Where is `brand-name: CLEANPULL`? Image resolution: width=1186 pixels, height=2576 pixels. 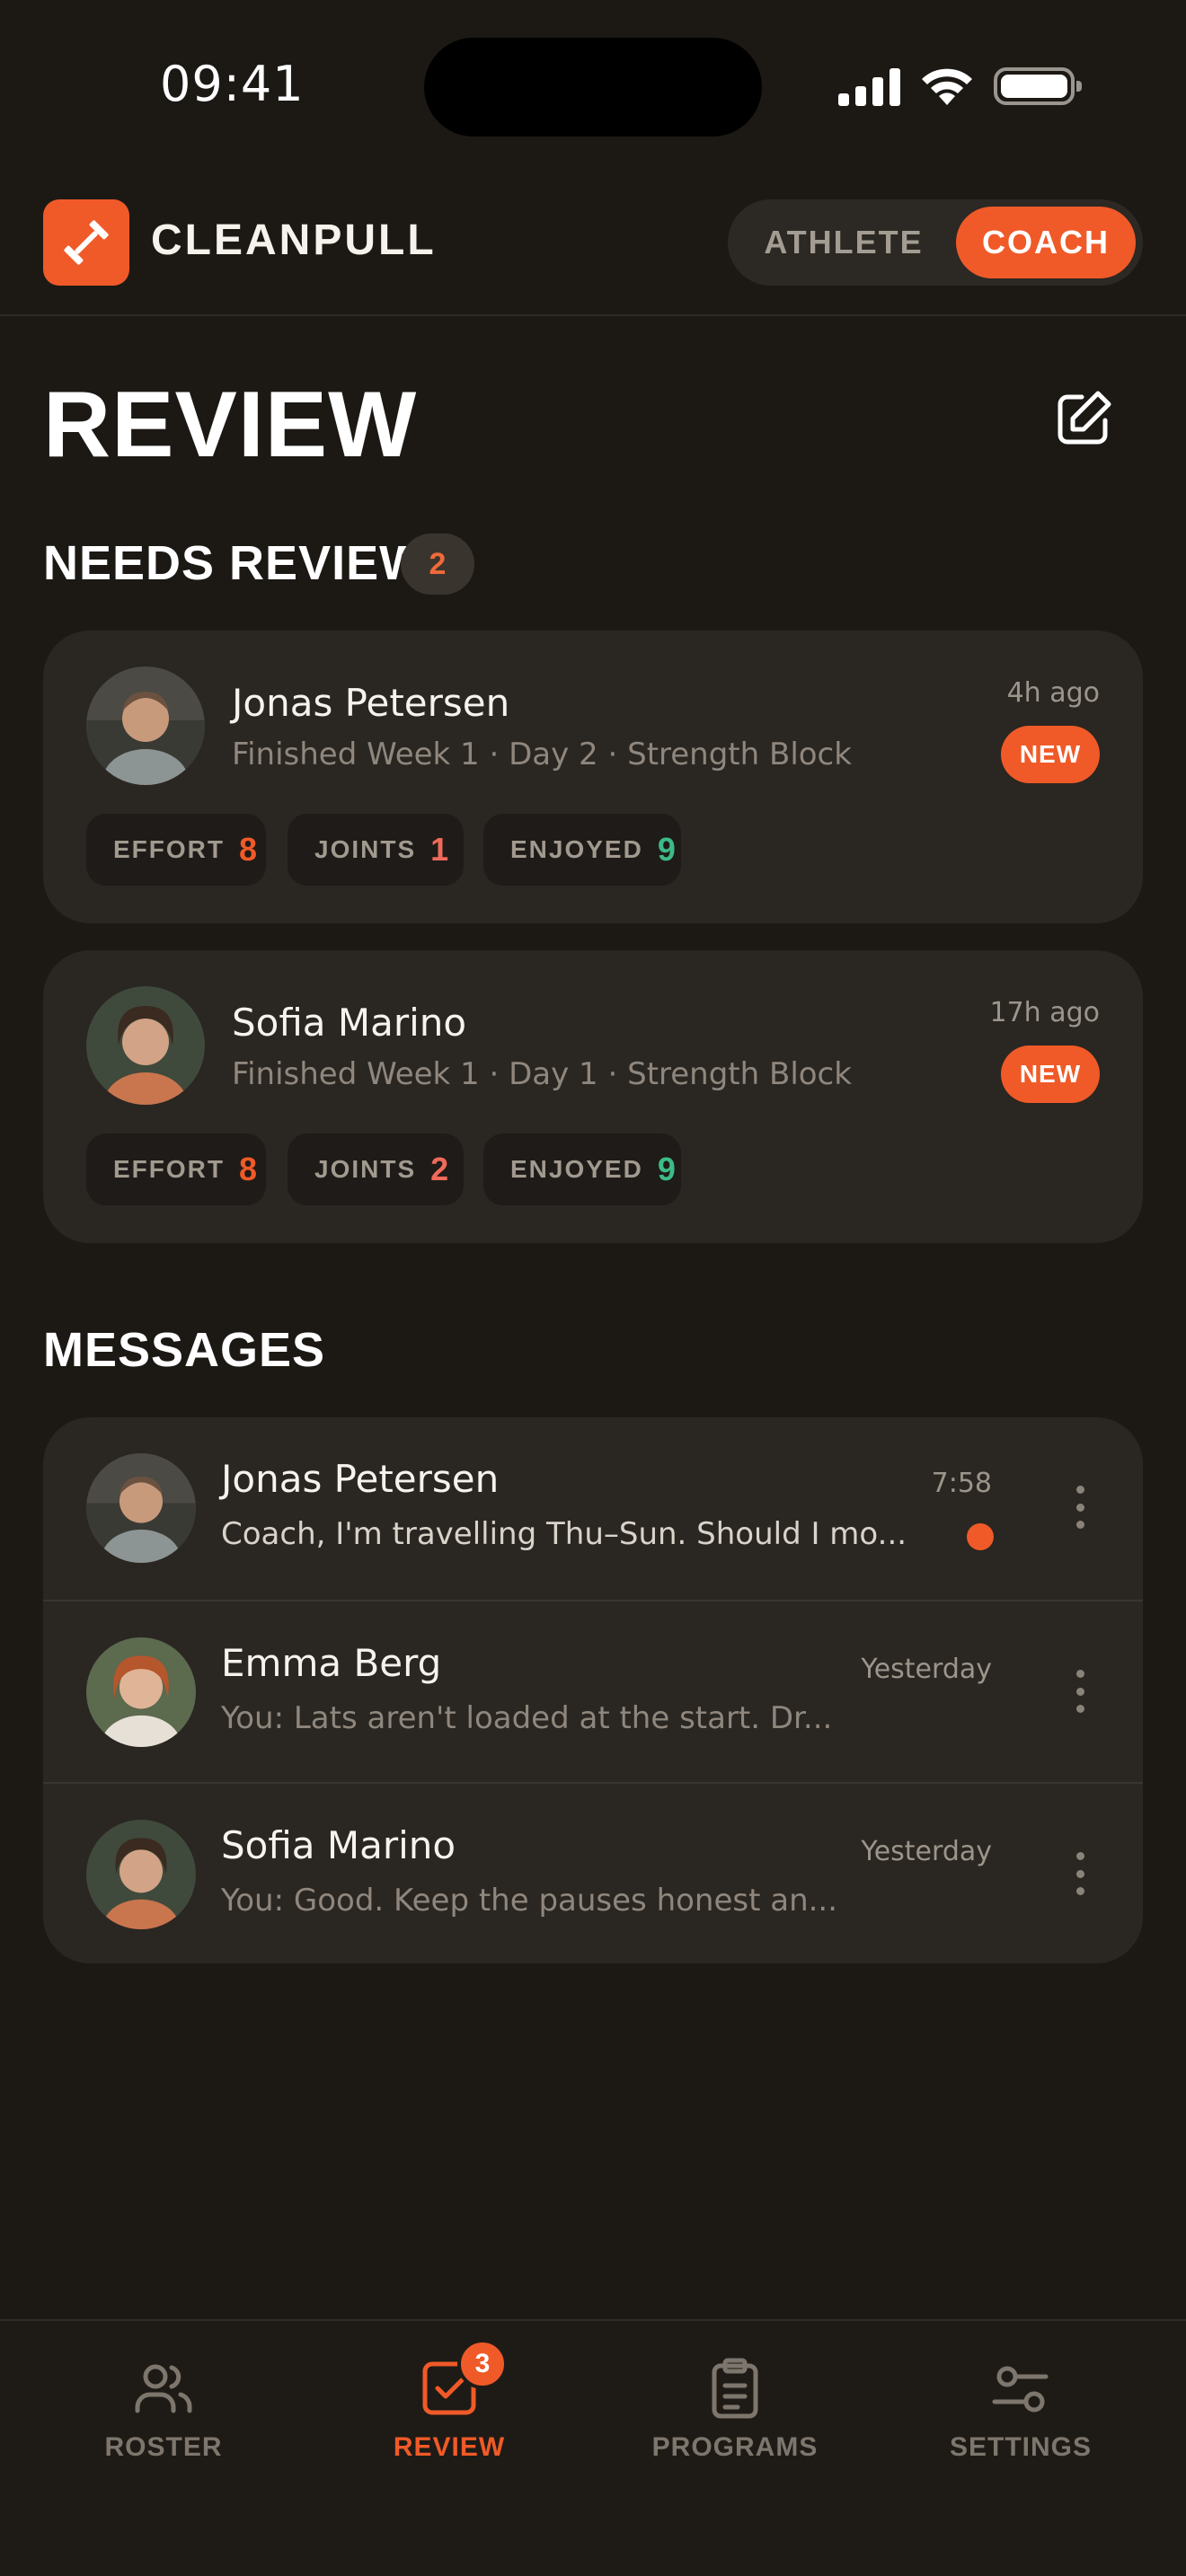
brand-name: CLEANPULL is located at coordinates (294, 240).